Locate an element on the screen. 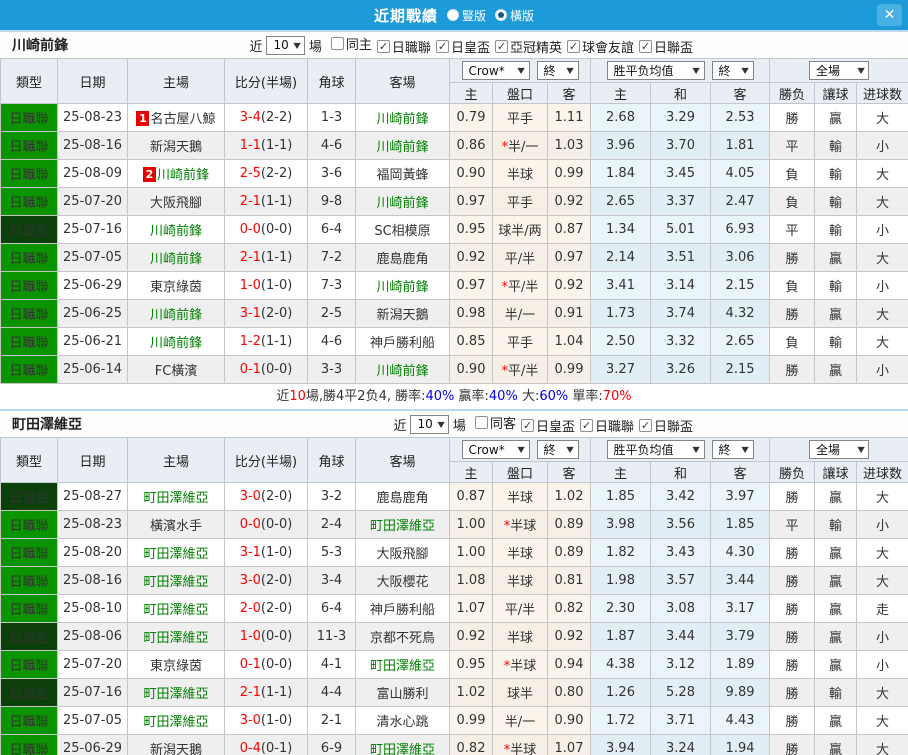 The width and height of the screenshot is (908, 755). radio-horizontal-label: 橫版 is located at coordinates (522, 15).